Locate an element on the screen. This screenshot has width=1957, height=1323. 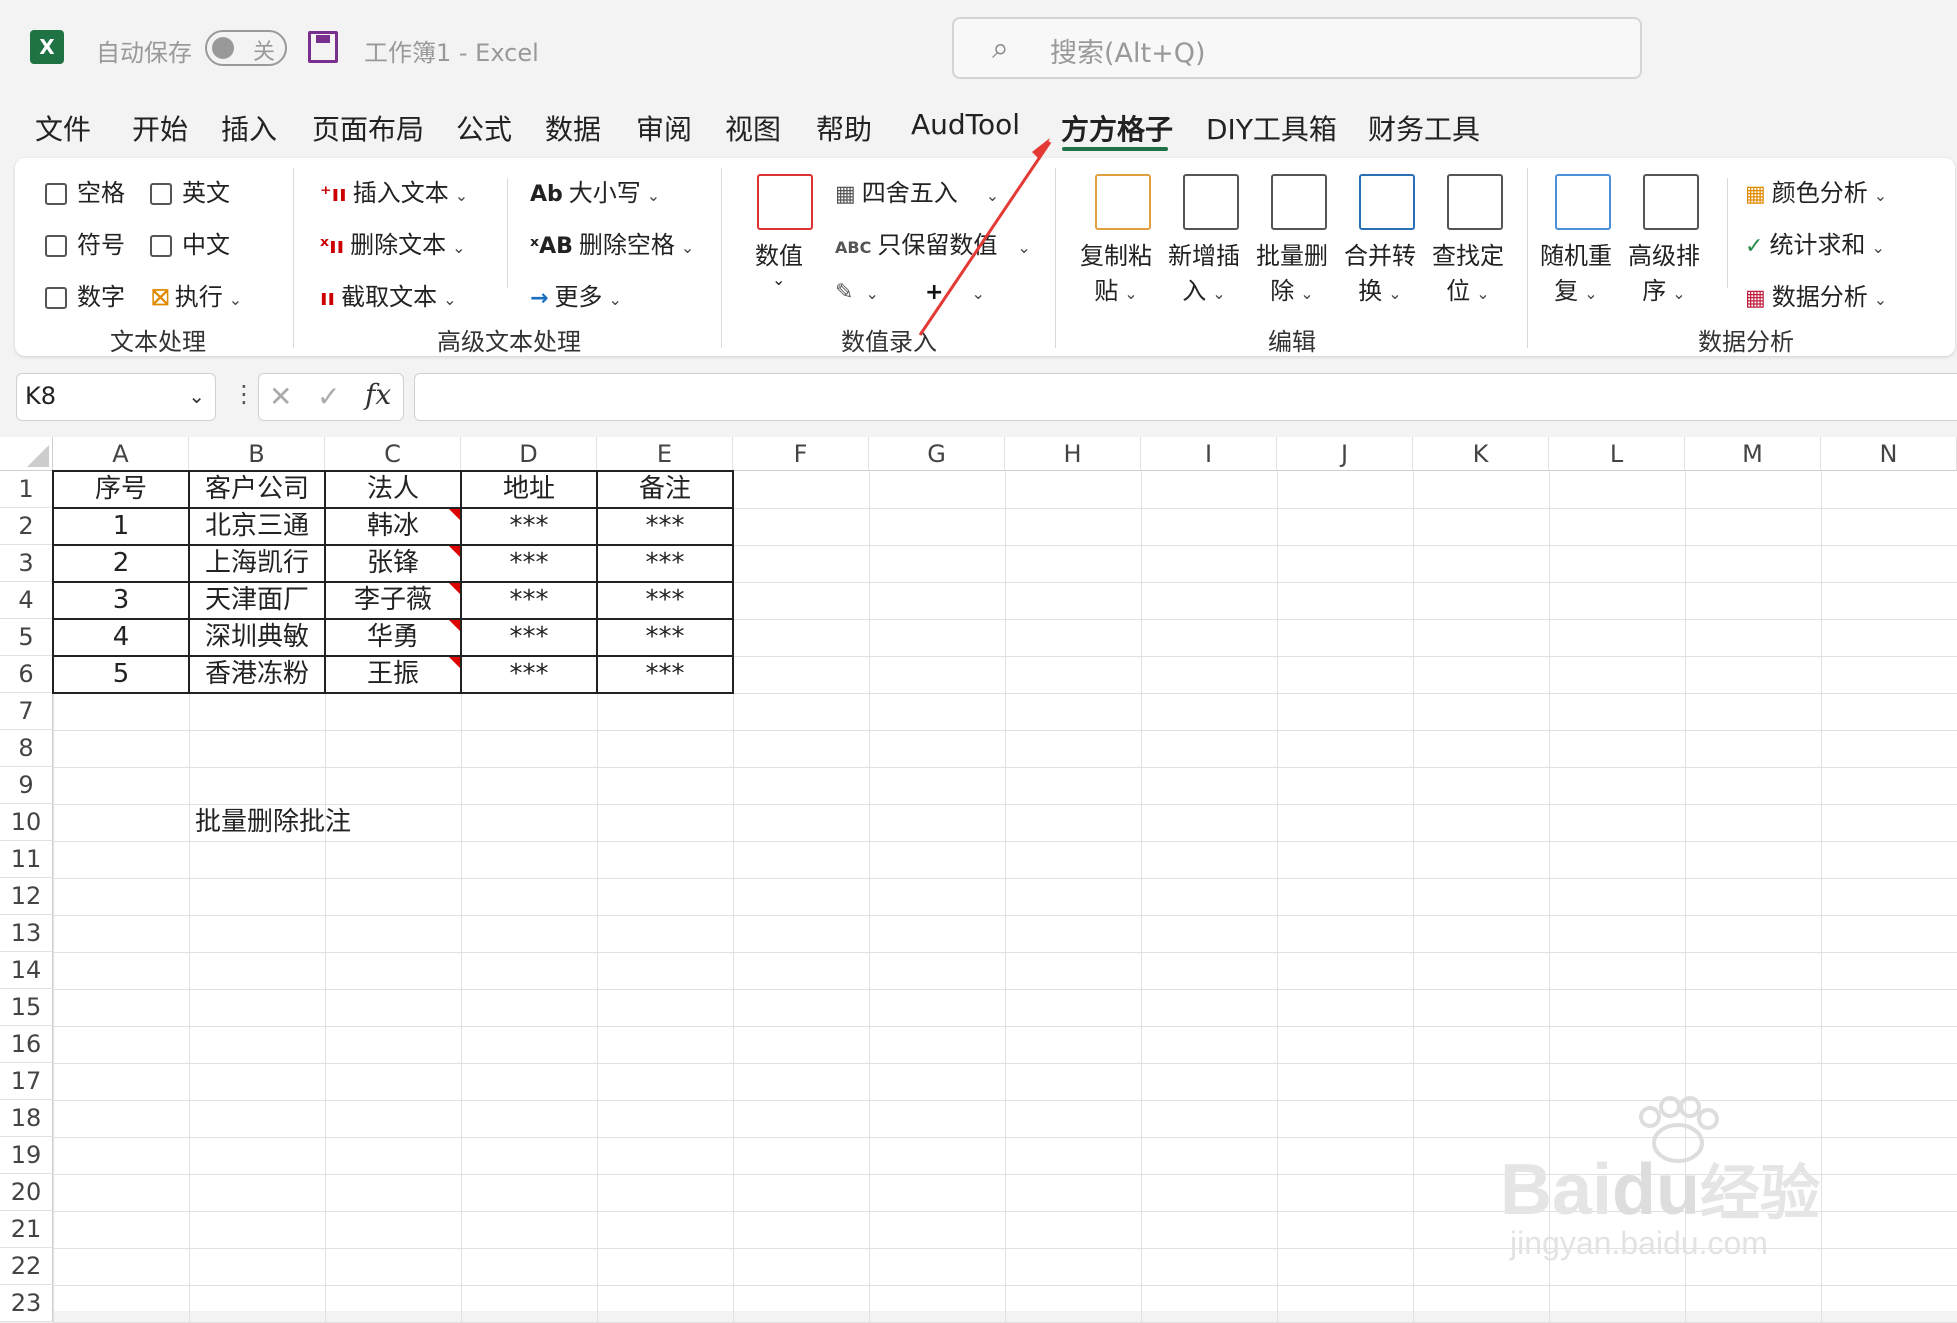
table-cell: 天津面厂 is located at coordinates (257, 600).